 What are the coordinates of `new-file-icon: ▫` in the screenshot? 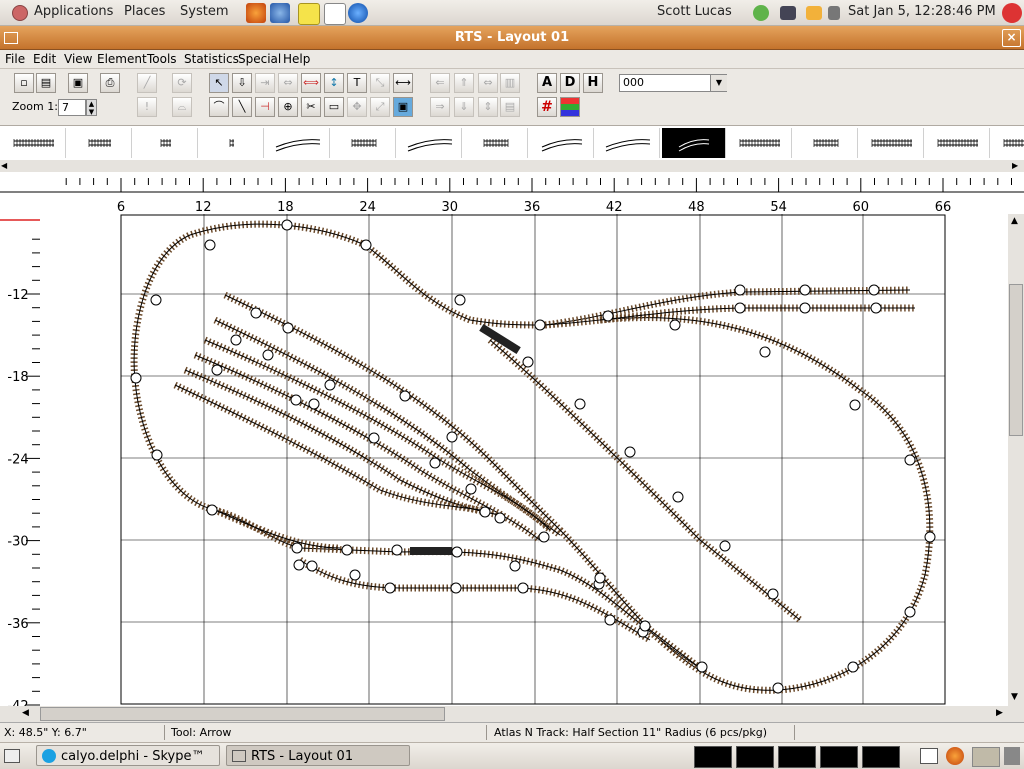 It's located at (24, 83).